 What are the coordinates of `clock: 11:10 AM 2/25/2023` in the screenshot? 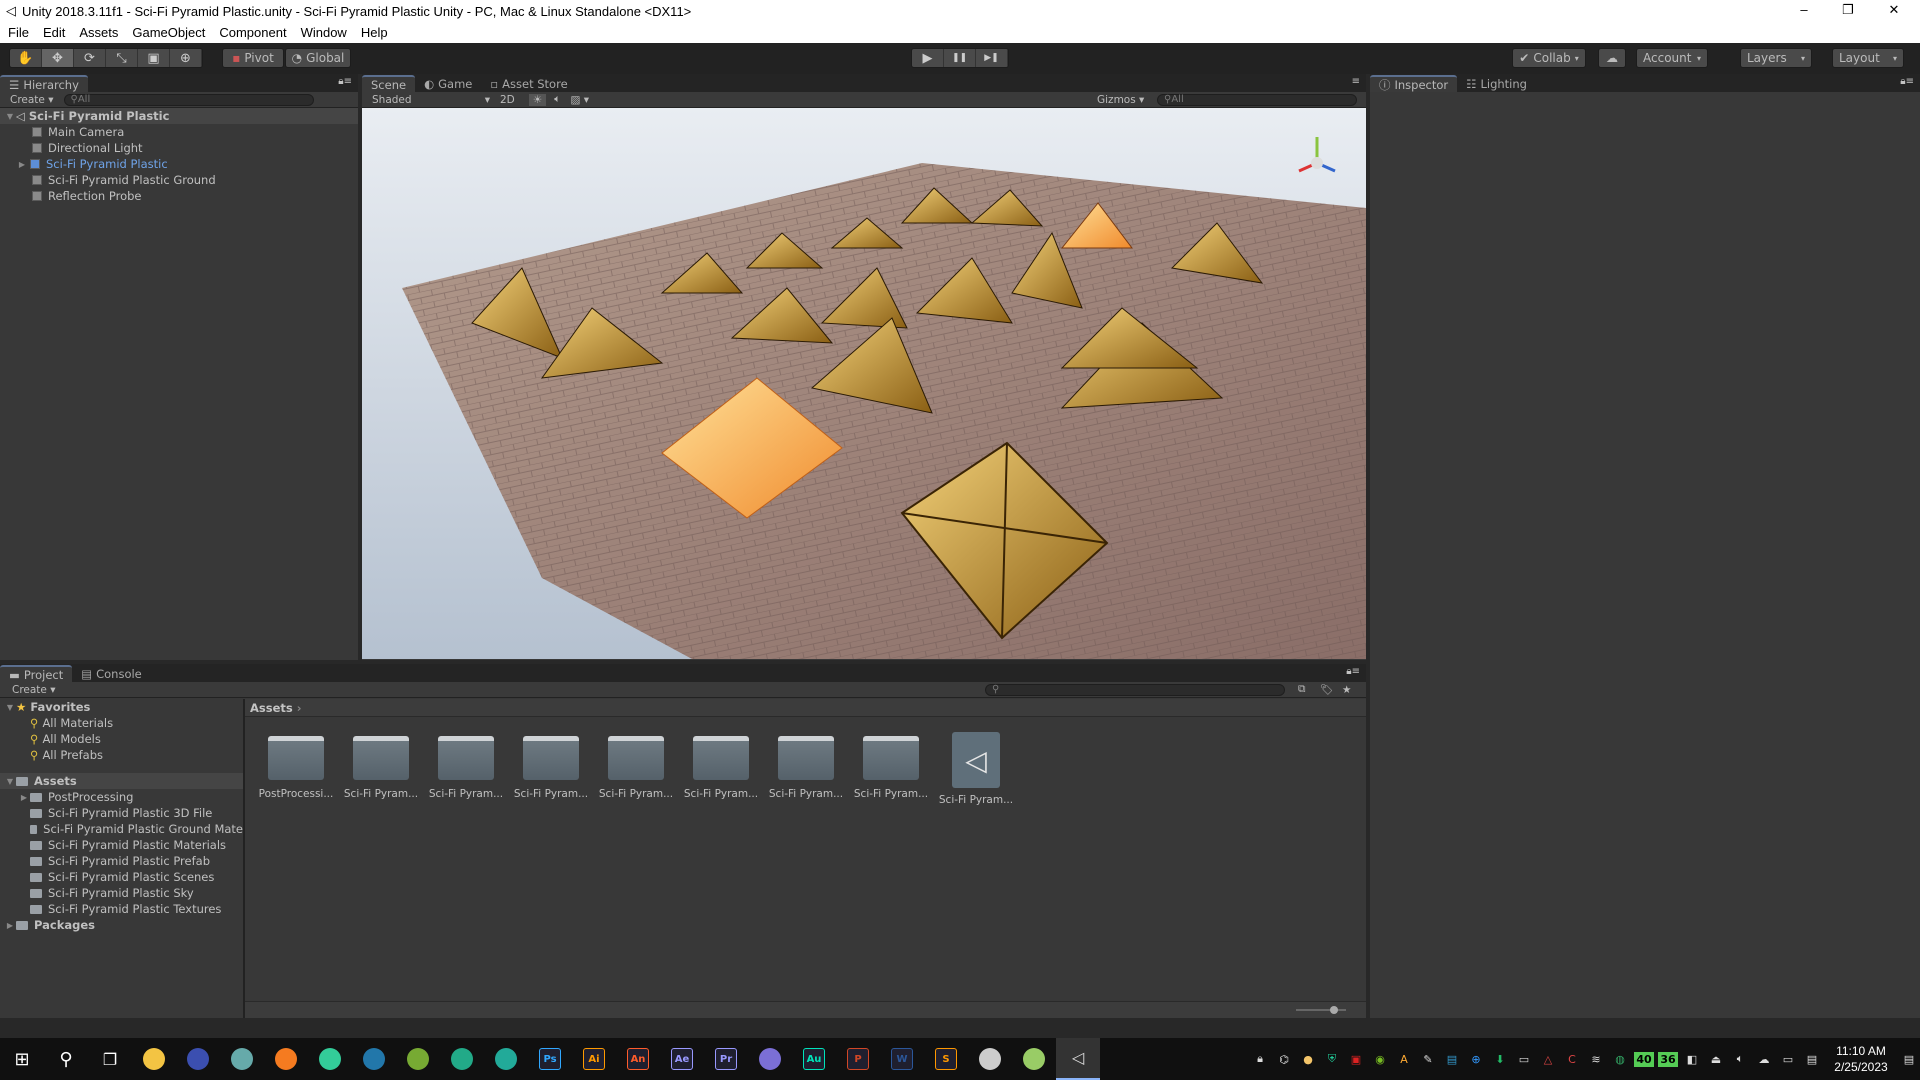 It's located at (1861, 1059).